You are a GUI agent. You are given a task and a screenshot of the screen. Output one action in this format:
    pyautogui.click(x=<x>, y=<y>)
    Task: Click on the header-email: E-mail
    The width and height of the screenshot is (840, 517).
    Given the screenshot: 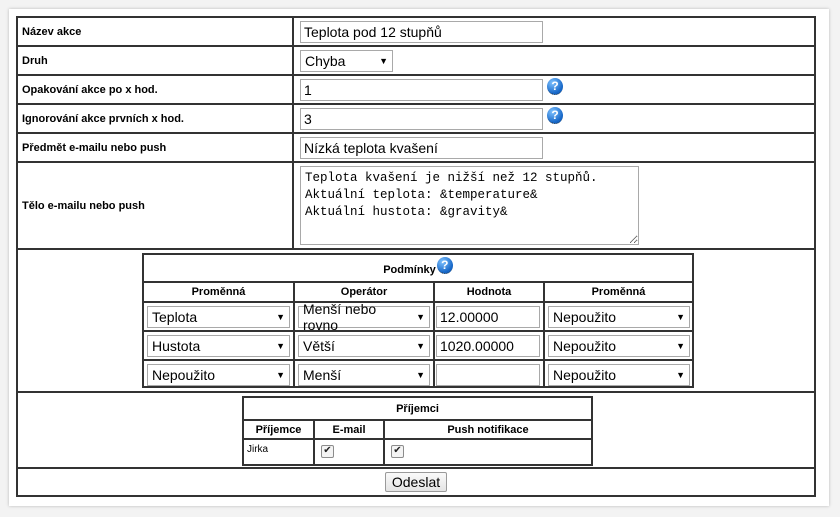 What is the action you would take?
    pyautogui.click(x=349, y=429)
    